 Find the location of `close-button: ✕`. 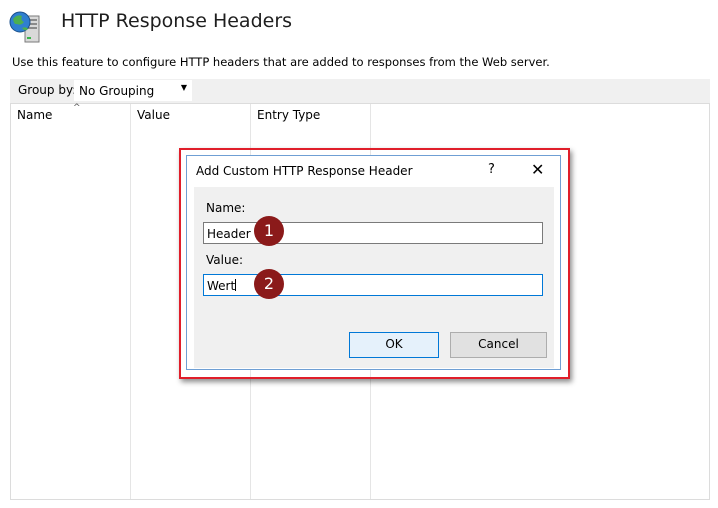

close-button: ✕ is located at coordinates (537, 169).